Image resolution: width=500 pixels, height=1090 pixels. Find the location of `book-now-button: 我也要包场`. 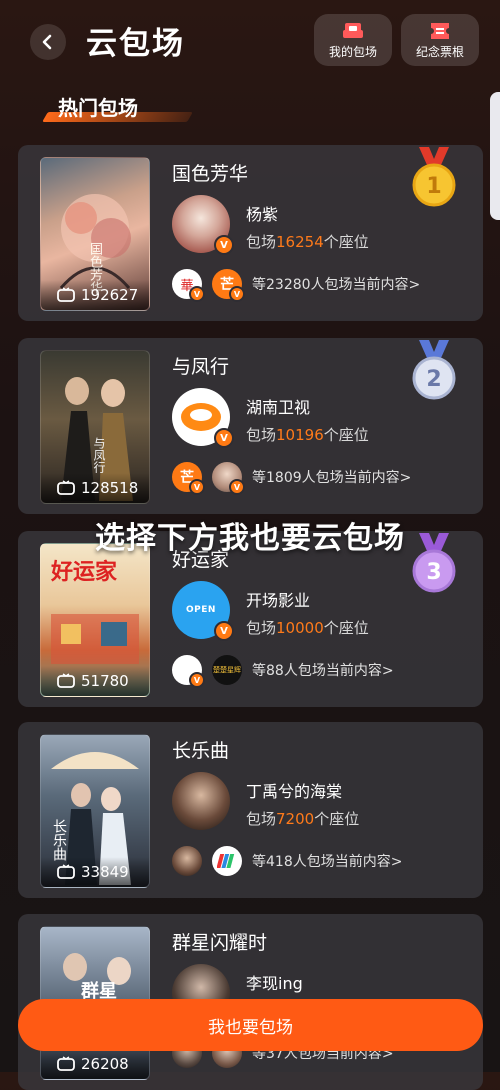

book-now-button: 我也要包场 is located at coordinates (250, 1025).